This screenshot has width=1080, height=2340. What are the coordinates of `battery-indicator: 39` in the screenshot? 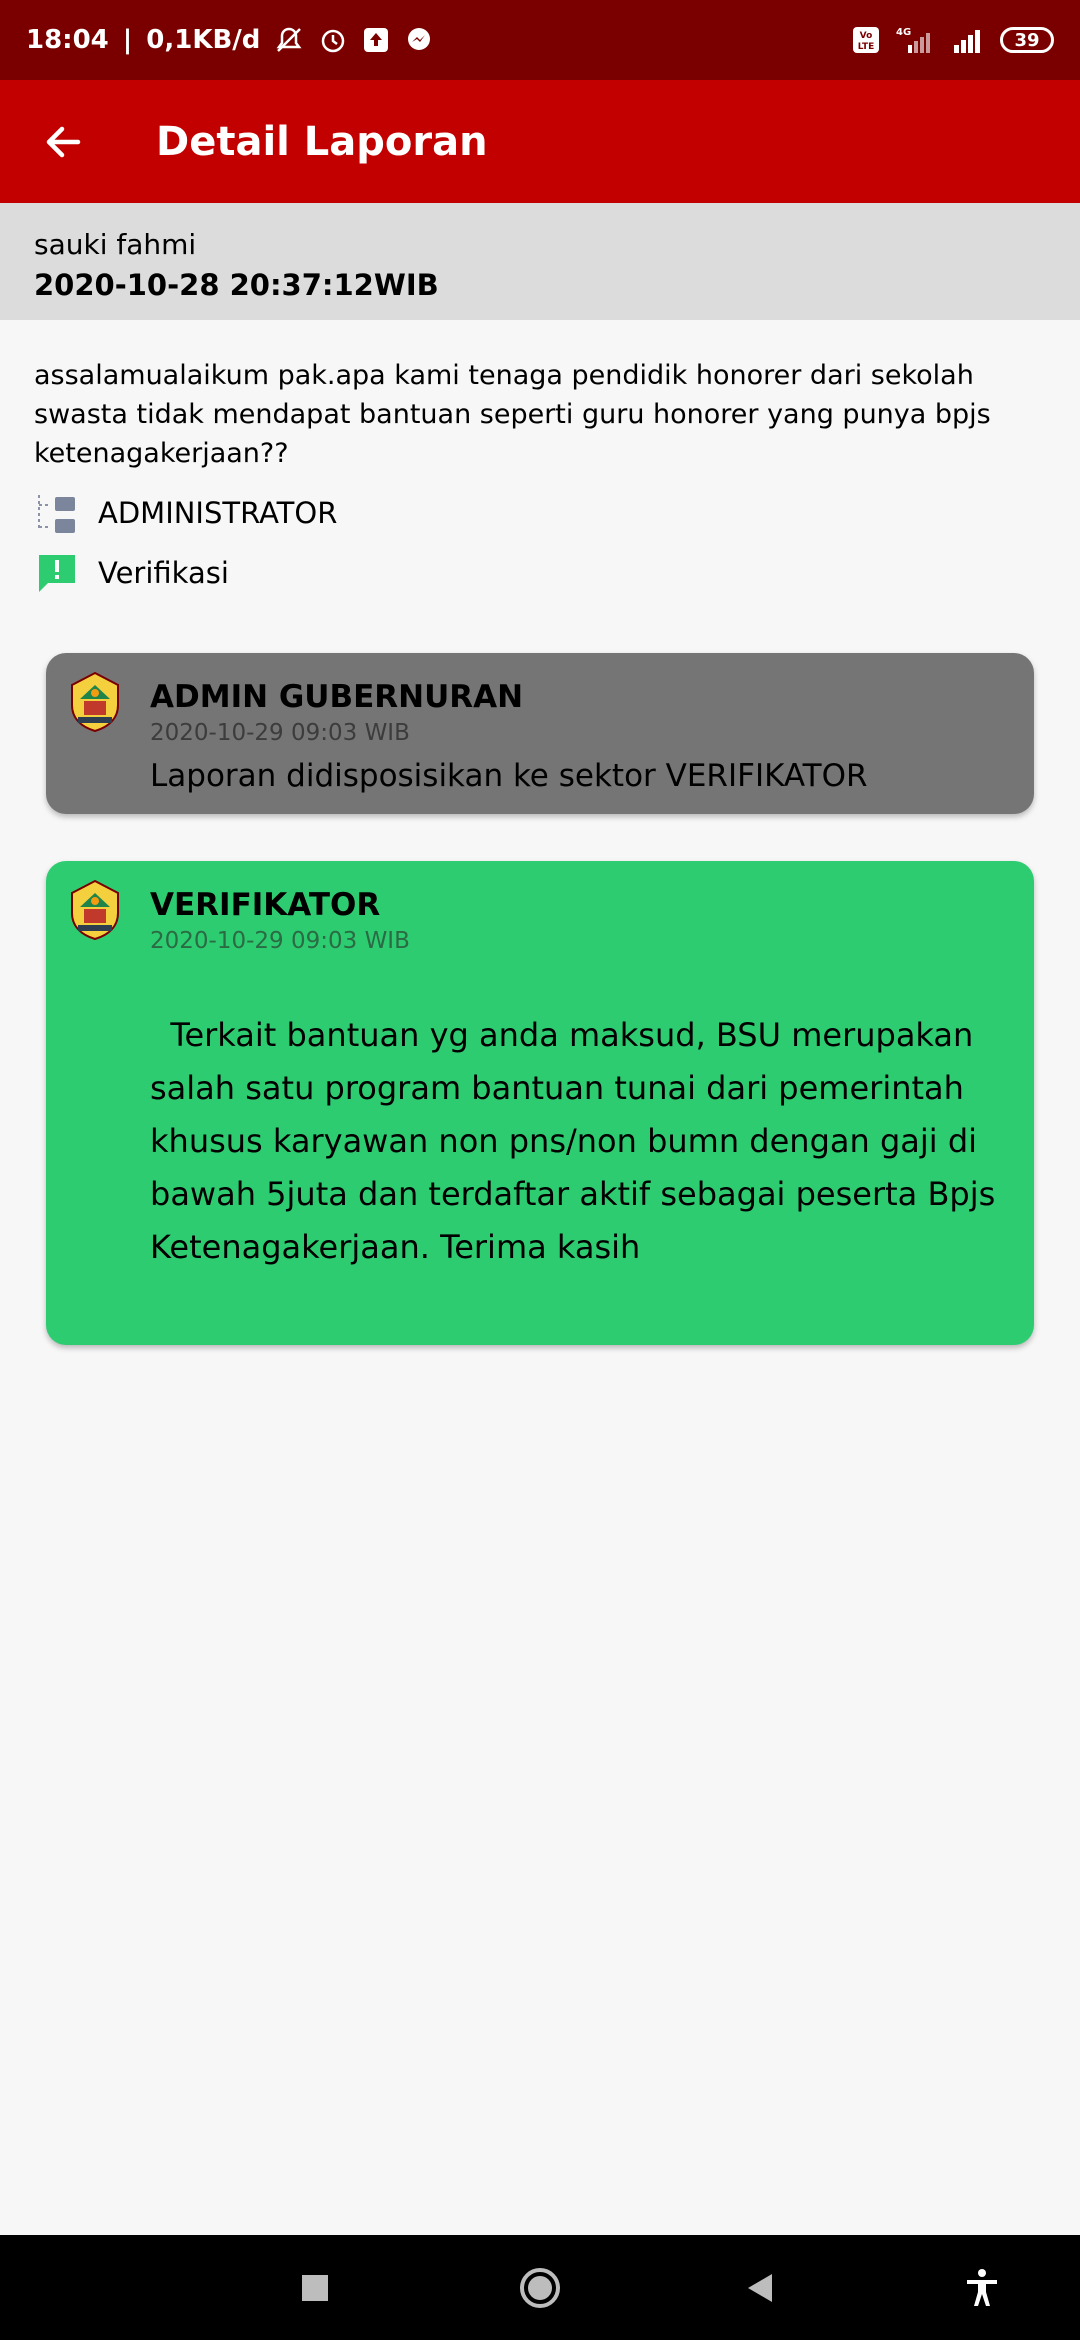 It's located at (1027, 40).